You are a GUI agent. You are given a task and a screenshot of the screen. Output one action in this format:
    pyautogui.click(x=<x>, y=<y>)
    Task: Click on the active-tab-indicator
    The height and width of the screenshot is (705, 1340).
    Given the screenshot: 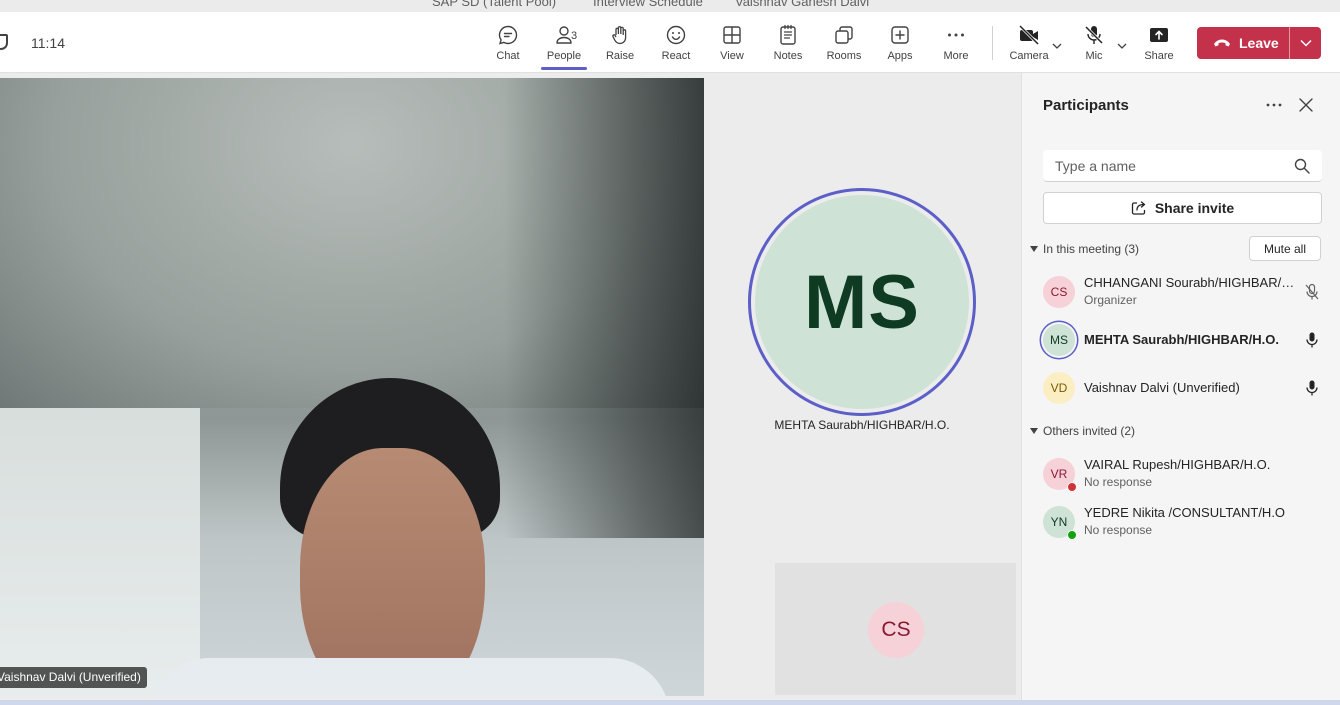 What is the action you would take?
    pyautogui.click(x=564, y=68)
    